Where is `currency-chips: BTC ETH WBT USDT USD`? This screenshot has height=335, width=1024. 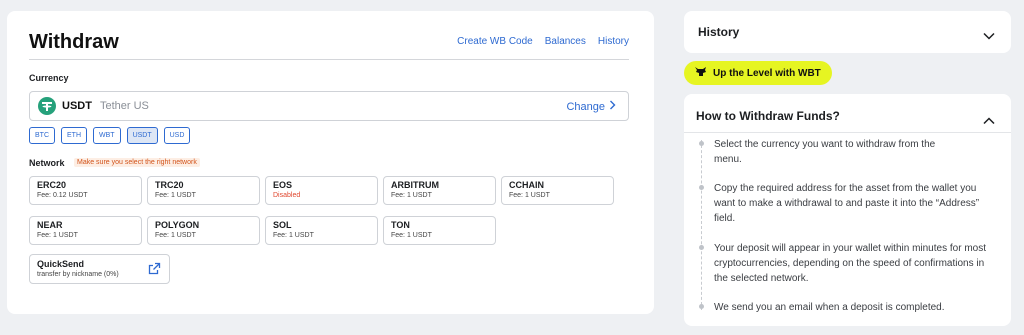
currency-chips: BTC ETH WBT USDT USD is located at coordinates (110, 135).